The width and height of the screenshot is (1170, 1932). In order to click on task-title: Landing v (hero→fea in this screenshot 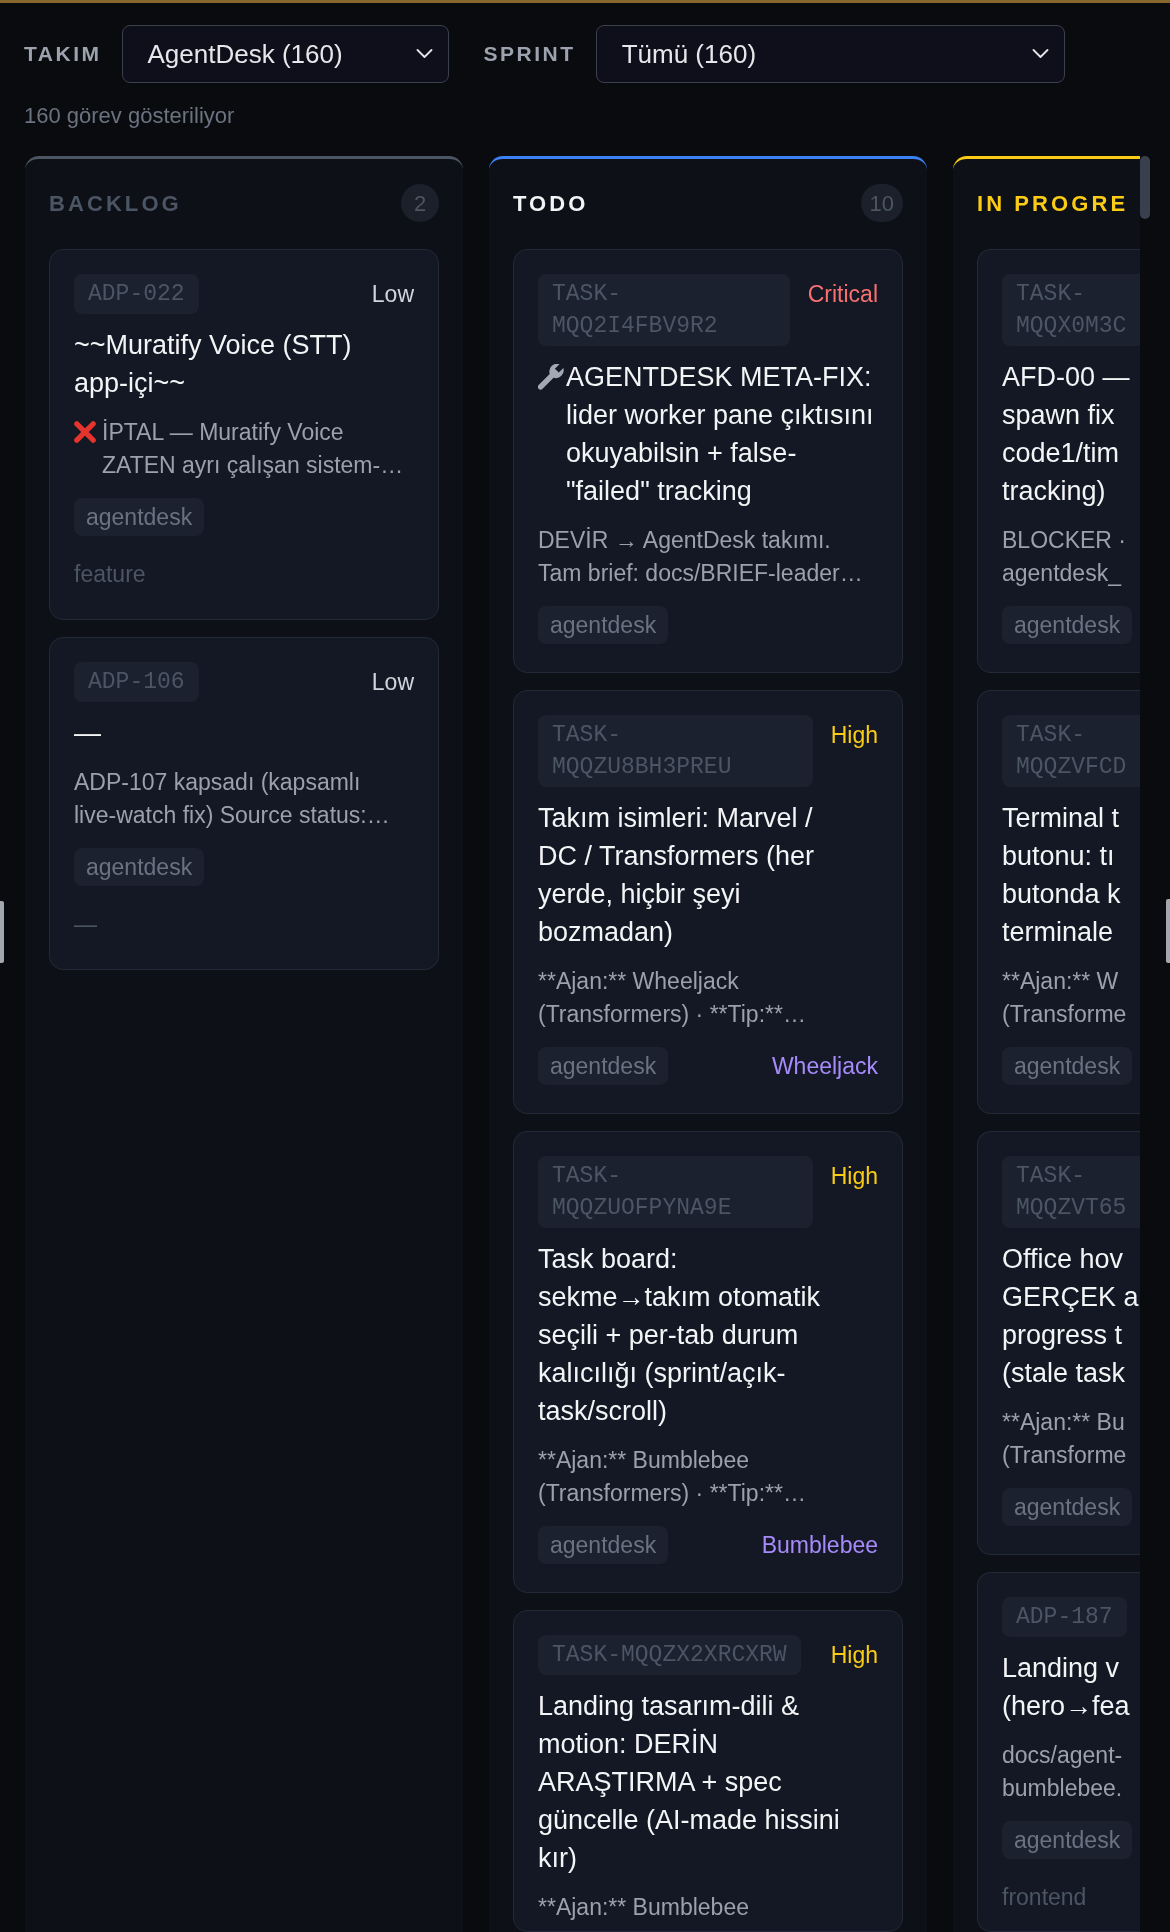, I will do `click(1066, 1687)`.